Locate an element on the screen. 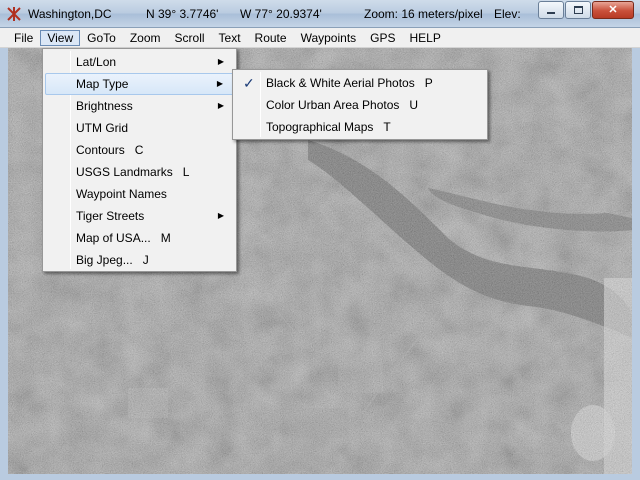  menu-item-map-of-usa: Map of USA... M is located at coordinates (139, 238).